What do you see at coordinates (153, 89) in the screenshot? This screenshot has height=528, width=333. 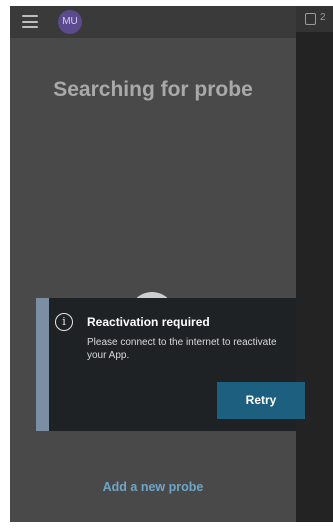 I see `page-title: Searching for probe` at bounding box center [153, 89].